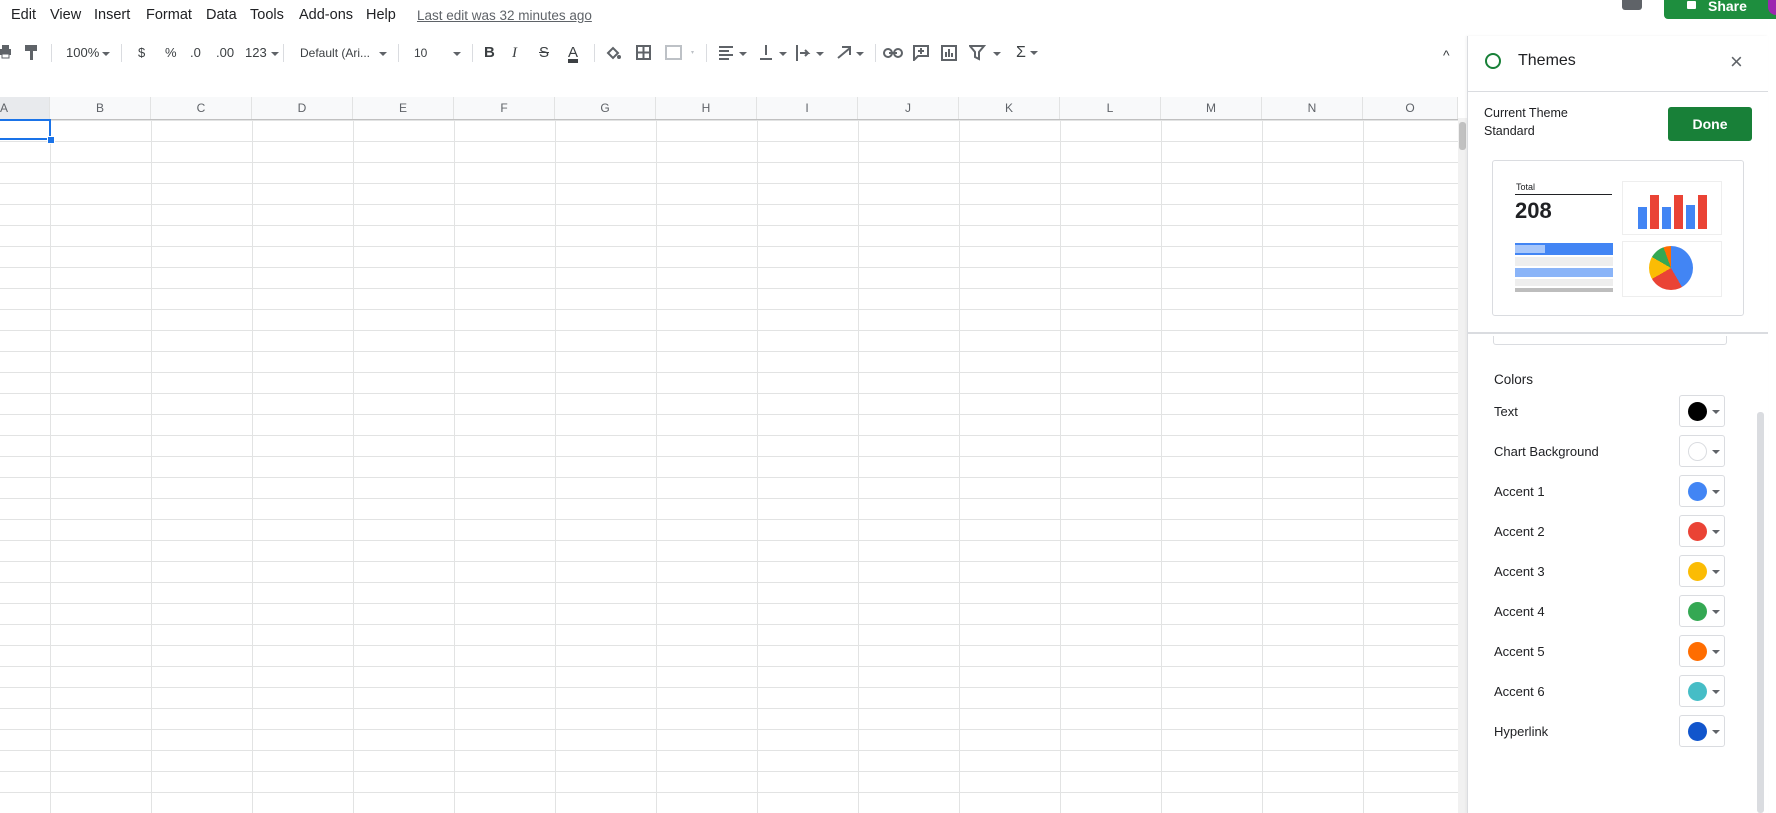 The image size is (1776, 813). Describe the element at coordinates (381, 15) in the screenshot. I see `menu-help: Help` at that location.